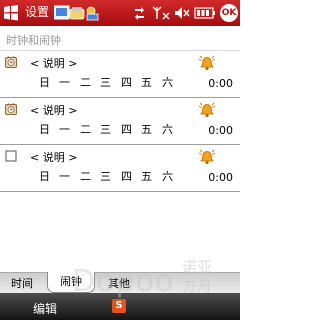 Image resolution: width=320 pixels, height=320 pixels. What do you see at coordinates (120, 13) in the screenshot?
I see `title-bar: 设置 OK` at bounding box center [120, 13].